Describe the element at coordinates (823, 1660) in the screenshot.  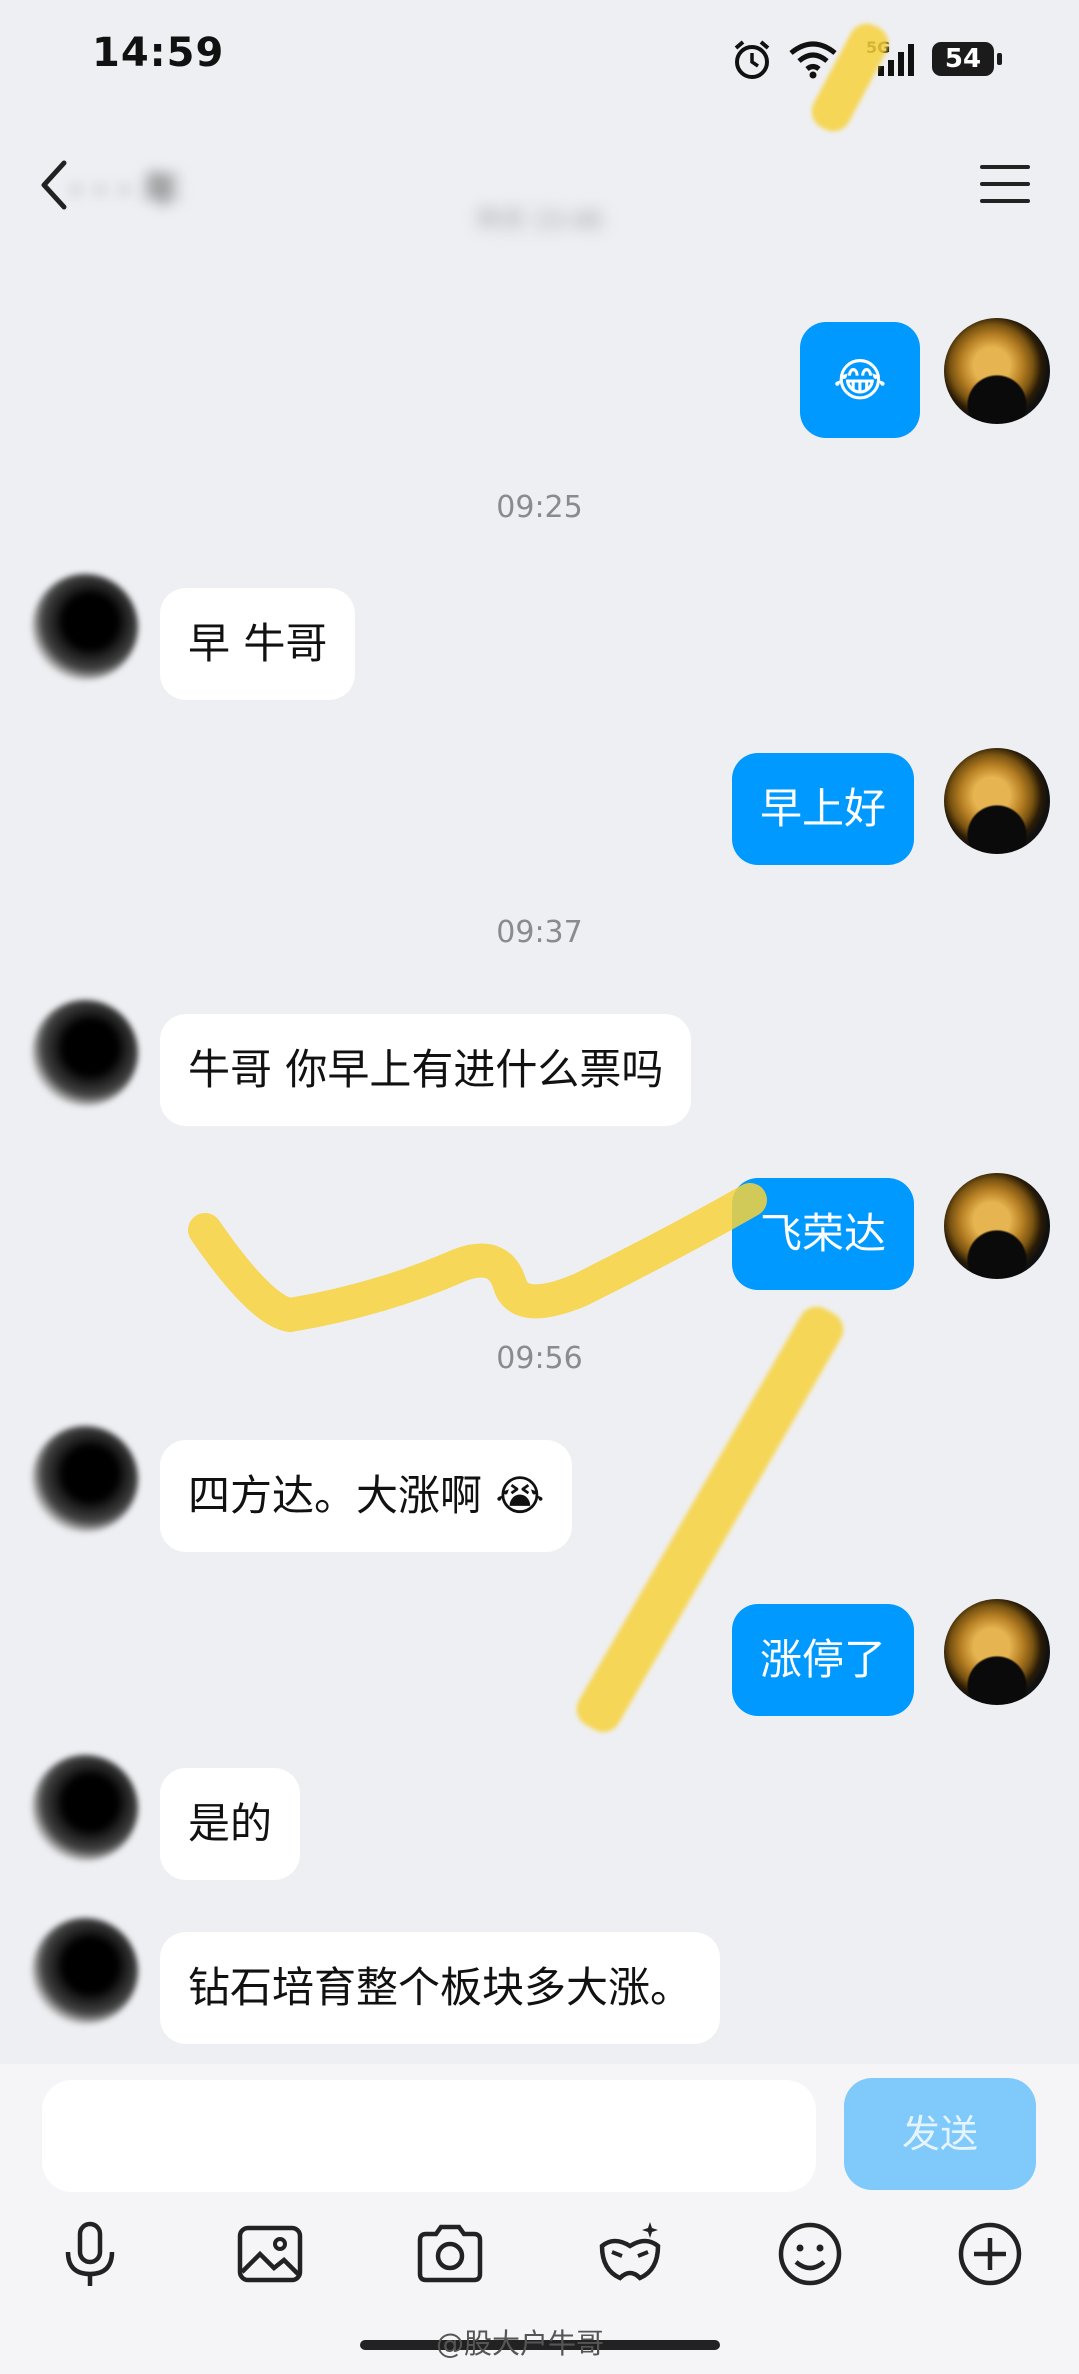
I see `message-bubble-outgoing: 涨停了` at that location.